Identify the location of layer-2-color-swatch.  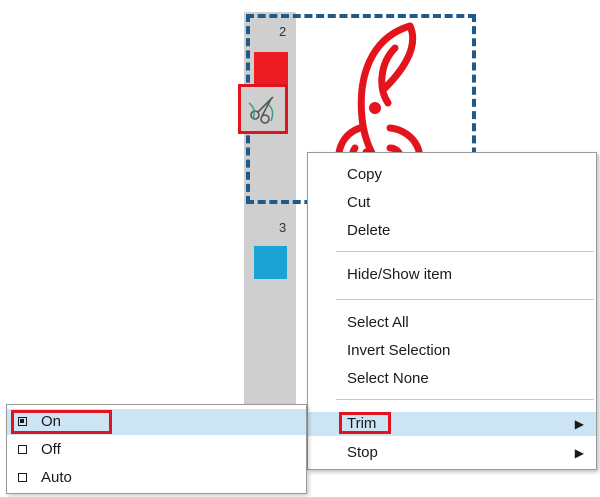
(271, 69).